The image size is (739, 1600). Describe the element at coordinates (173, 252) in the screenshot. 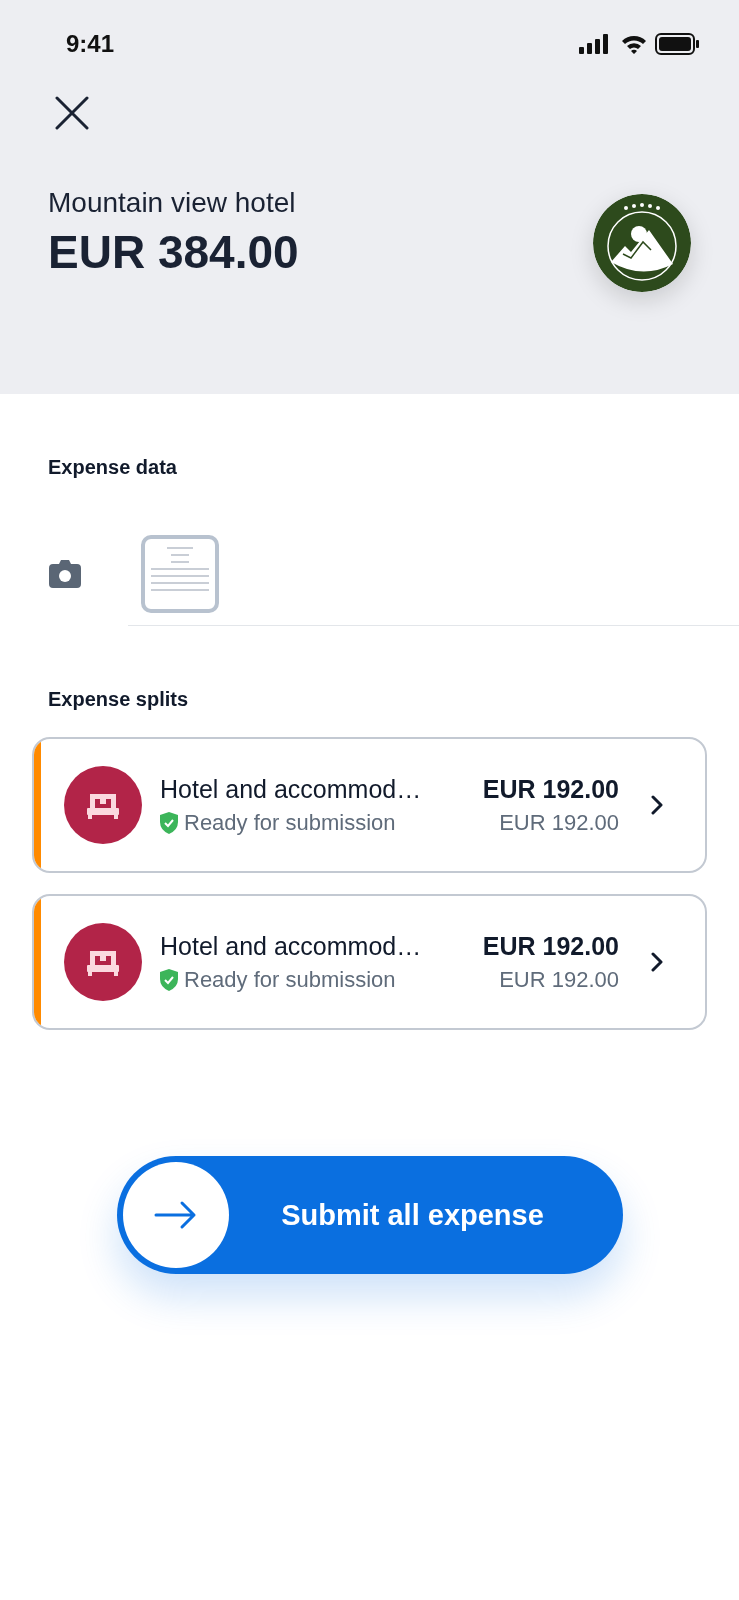

I see `total-amount: EUR 384.00` at that location.